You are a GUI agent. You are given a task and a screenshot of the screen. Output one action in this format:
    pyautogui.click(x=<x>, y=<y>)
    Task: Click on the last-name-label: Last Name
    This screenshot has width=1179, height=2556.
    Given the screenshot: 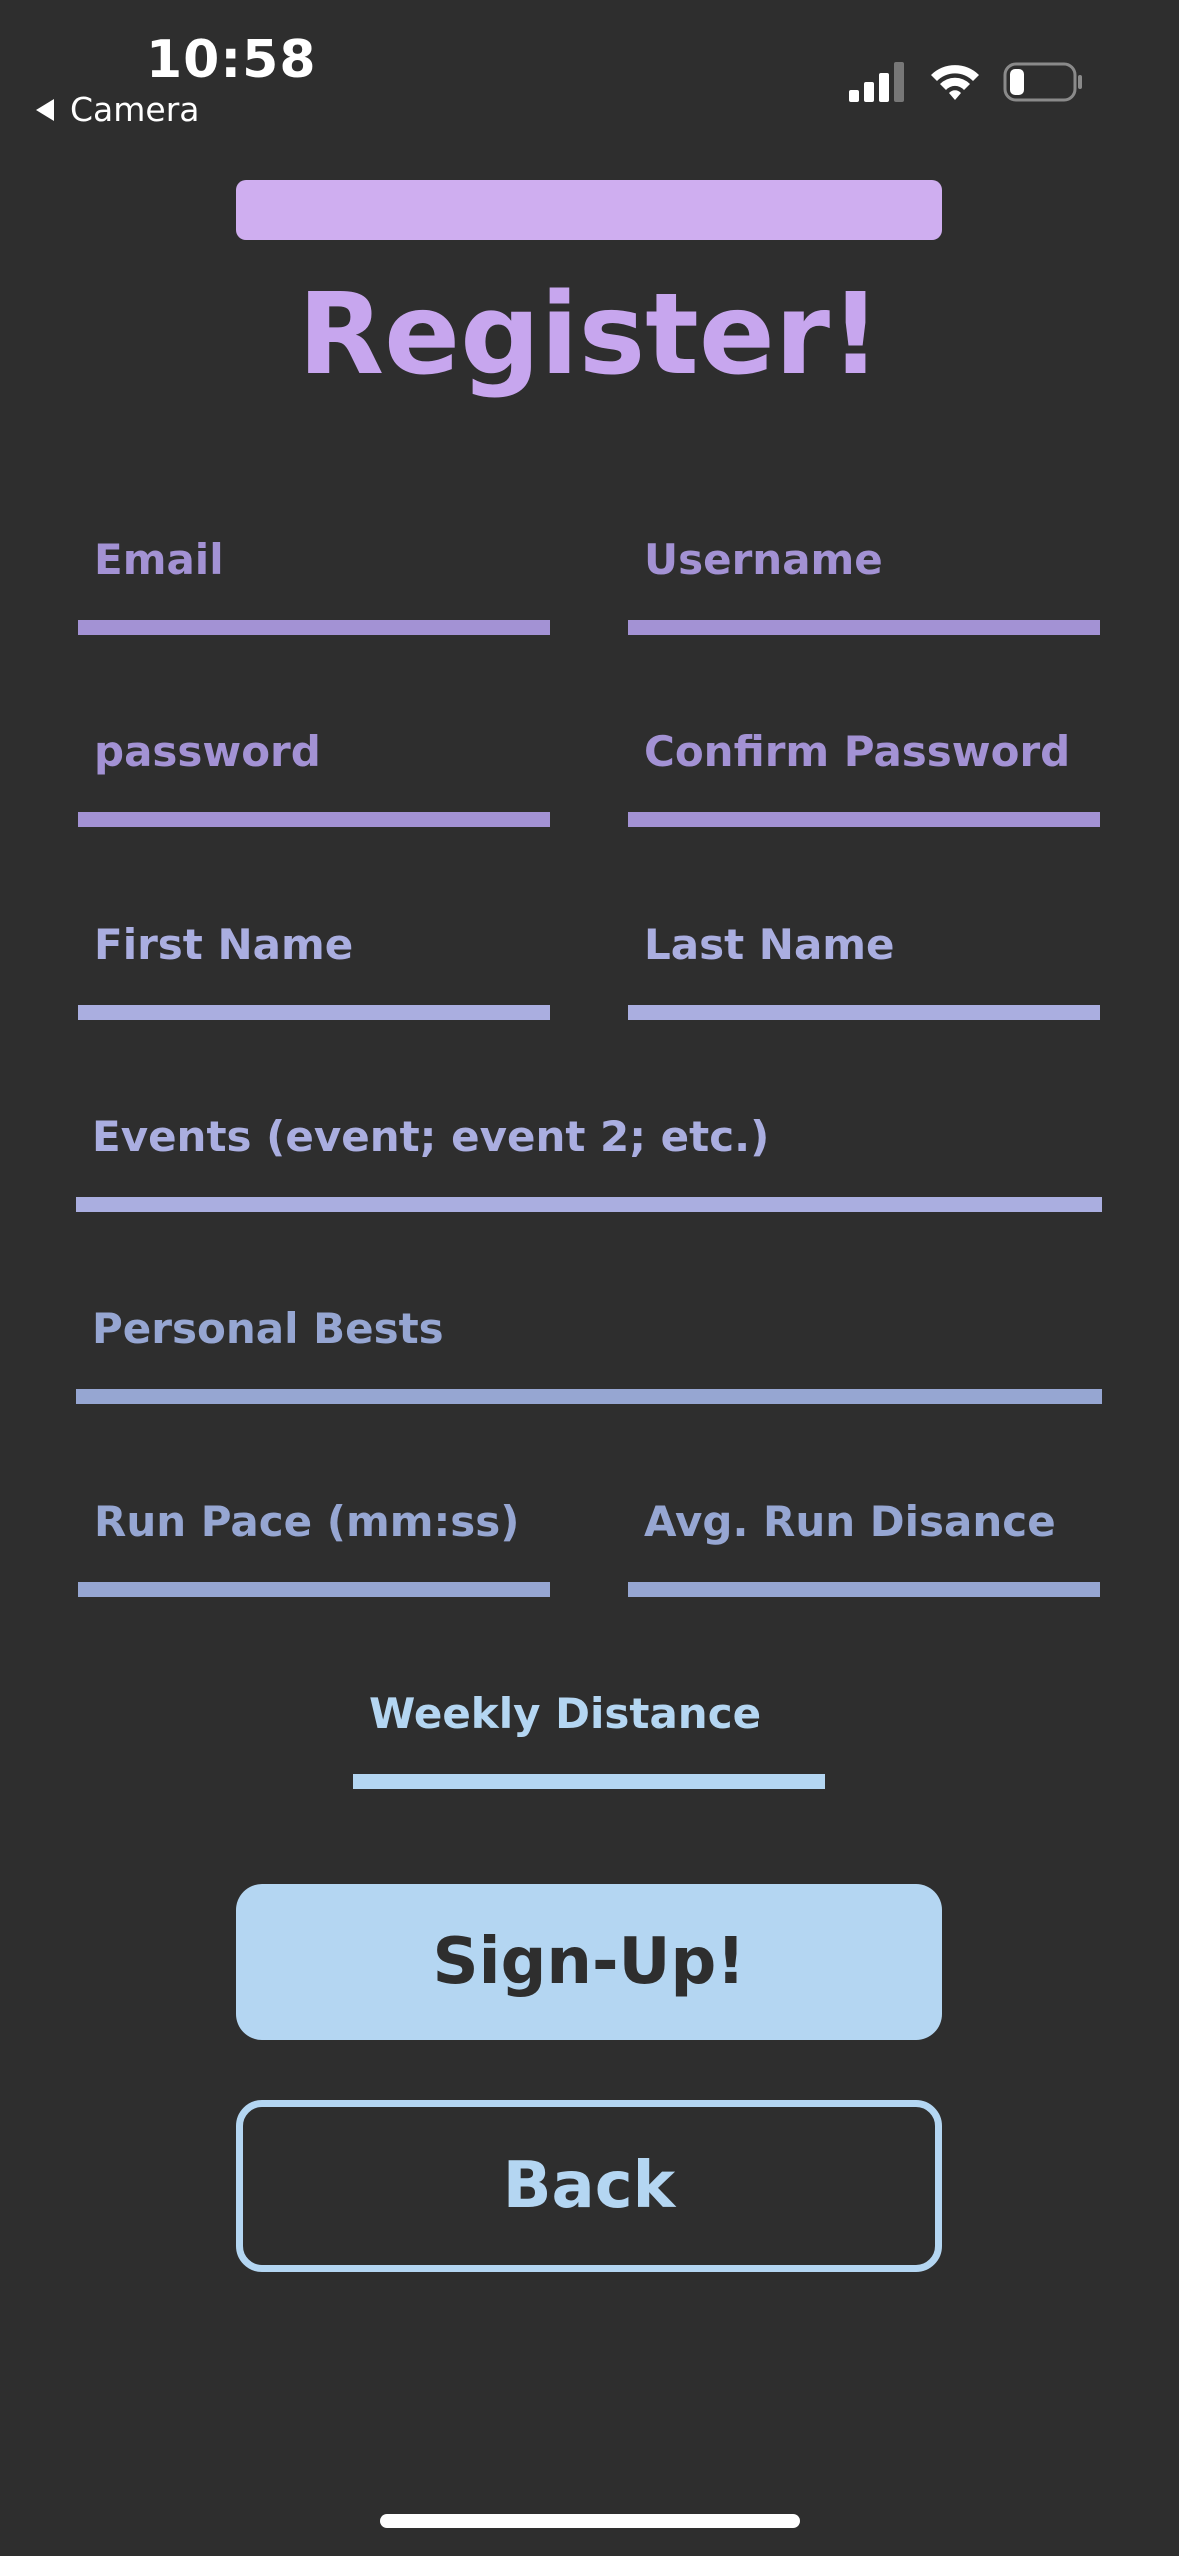 What is the action you would take?
    pyautogui.click(x=769, y=944)
    